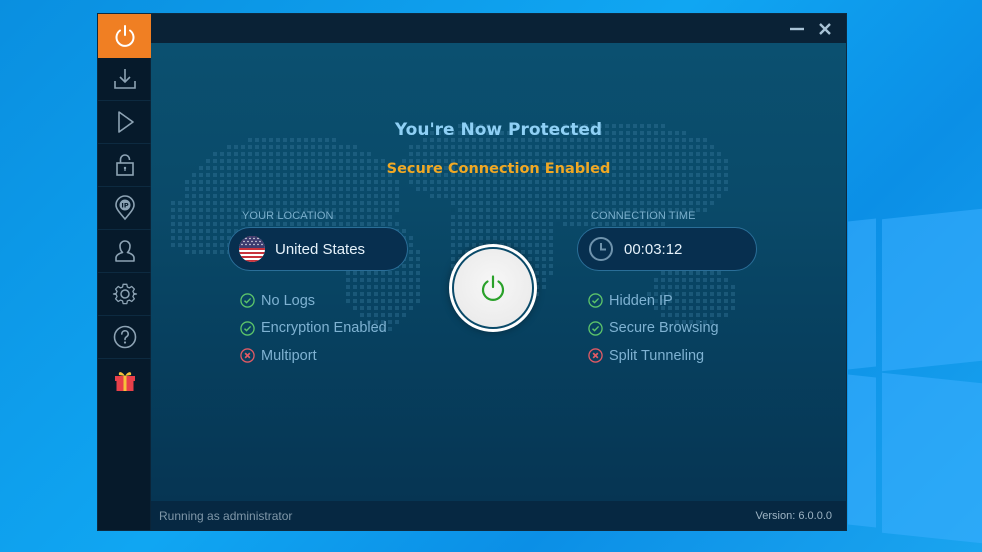 The width and height of the screenshot is (982, 552). What do you see at coordinates (498, 130) in the screenshot?
I see `protection-status-title: You're Now Protected` at bounding box center [498, 130].